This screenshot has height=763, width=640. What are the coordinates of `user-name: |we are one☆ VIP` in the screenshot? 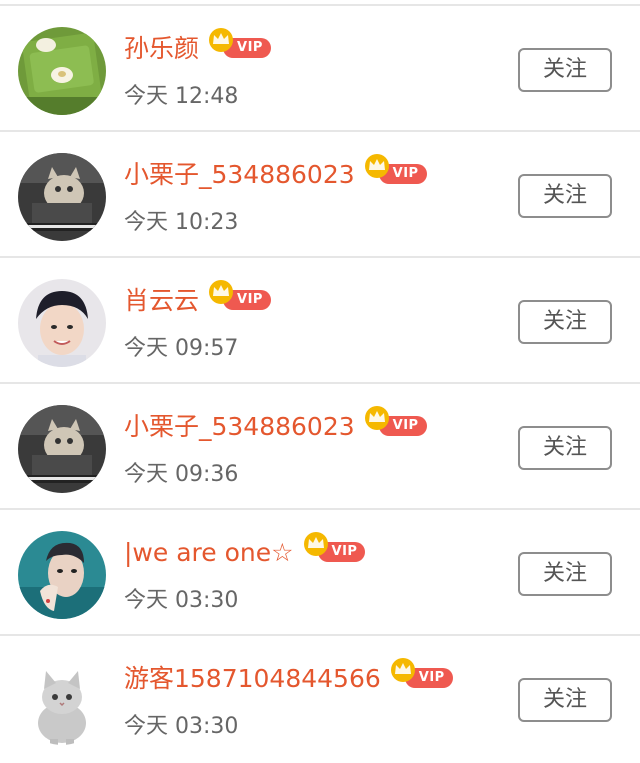 It's located at (245, 550).